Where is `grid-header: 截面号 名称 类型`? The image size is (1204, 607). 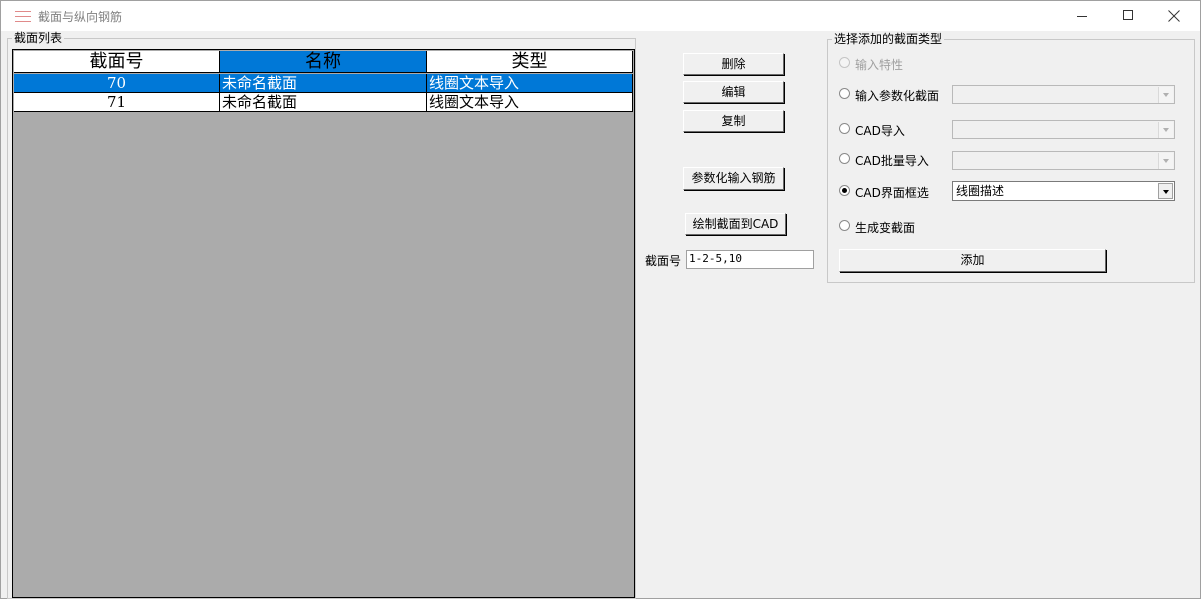
grid-header: 截面号 名称 类型 is located at coordinates (323, 62).